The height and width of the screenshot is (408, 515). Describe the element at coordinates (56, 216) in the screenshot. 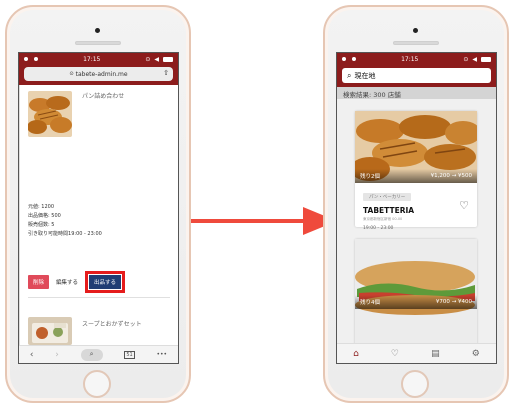

I see `sale-value: 500` at that location.